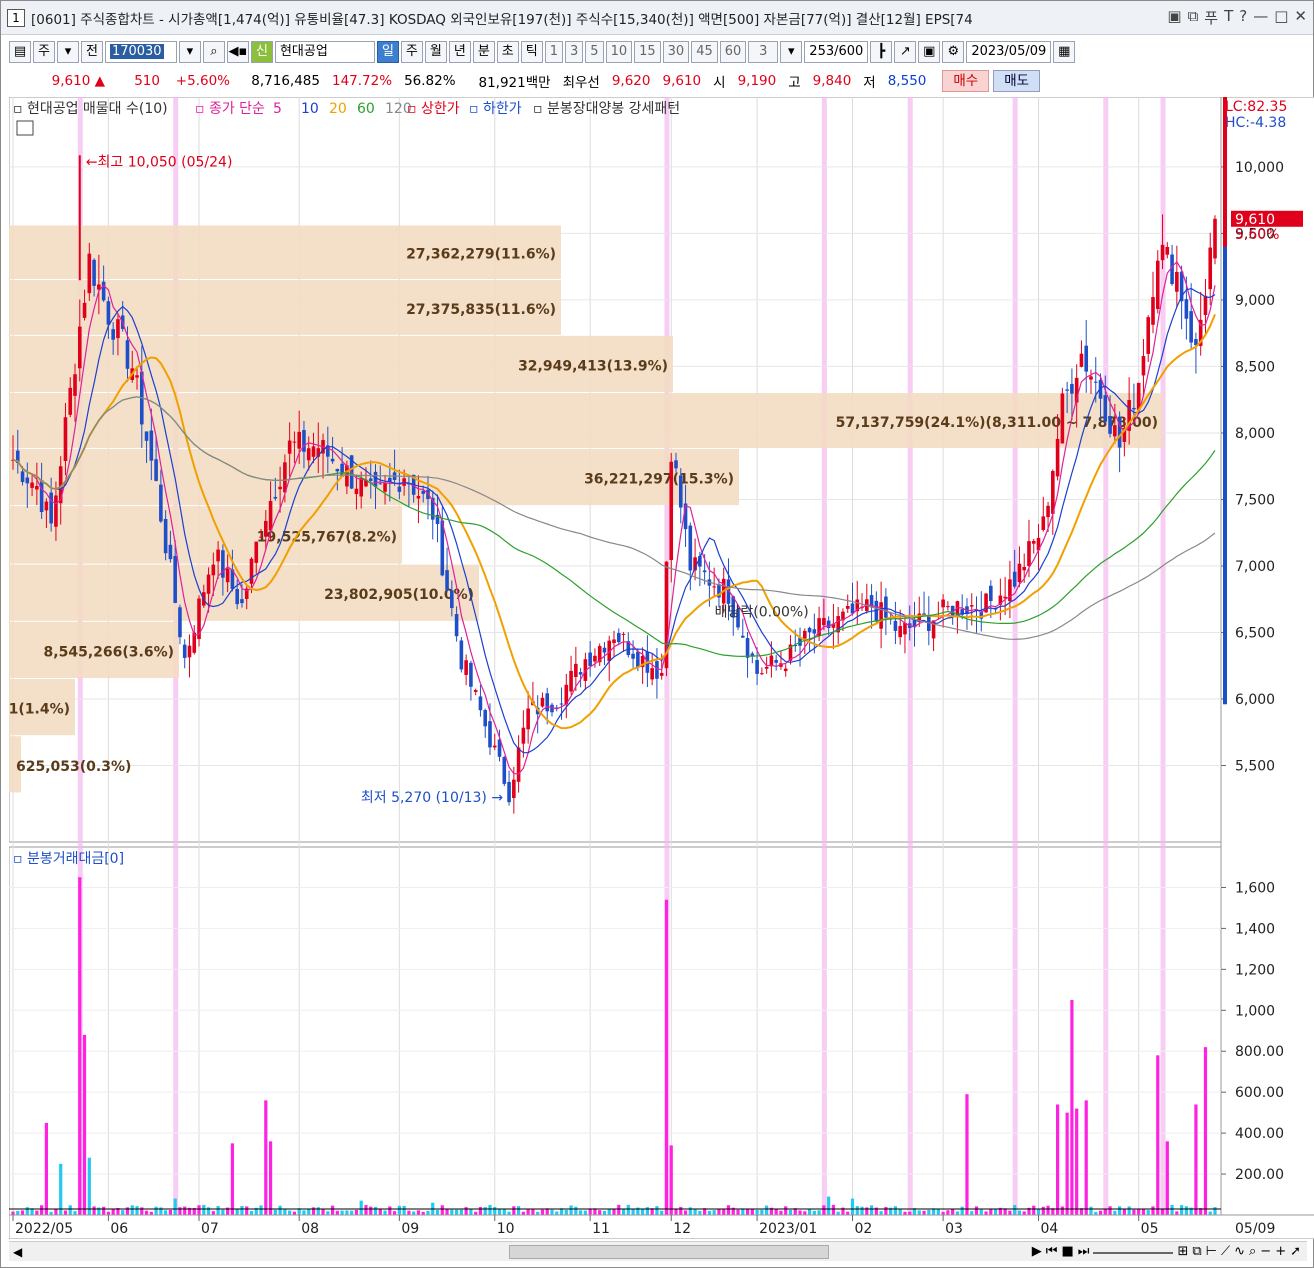 This screenshot has height=1268, width=1314. I want to click on stock-name-field: 현대공업, so click(324, 52).